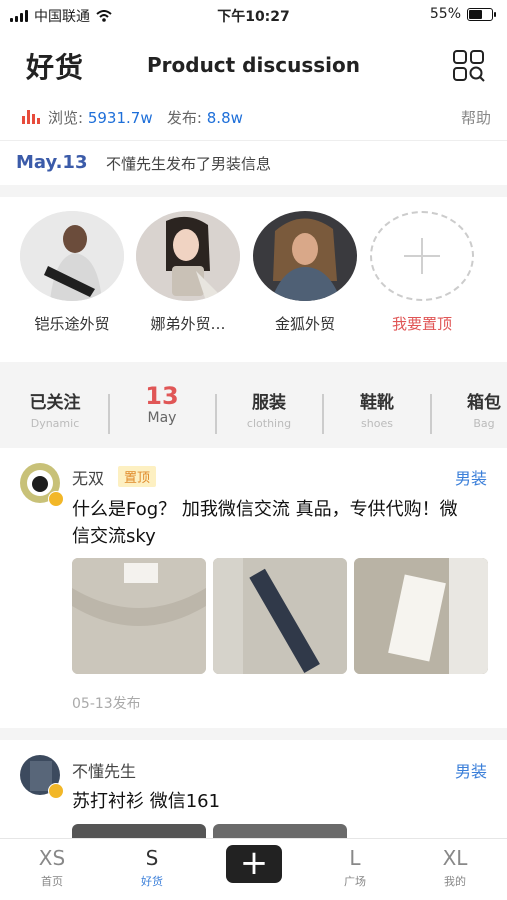 The height and width of the screenshot is (900, 507). I want to click on grid-search-icon, so click(469, 66).